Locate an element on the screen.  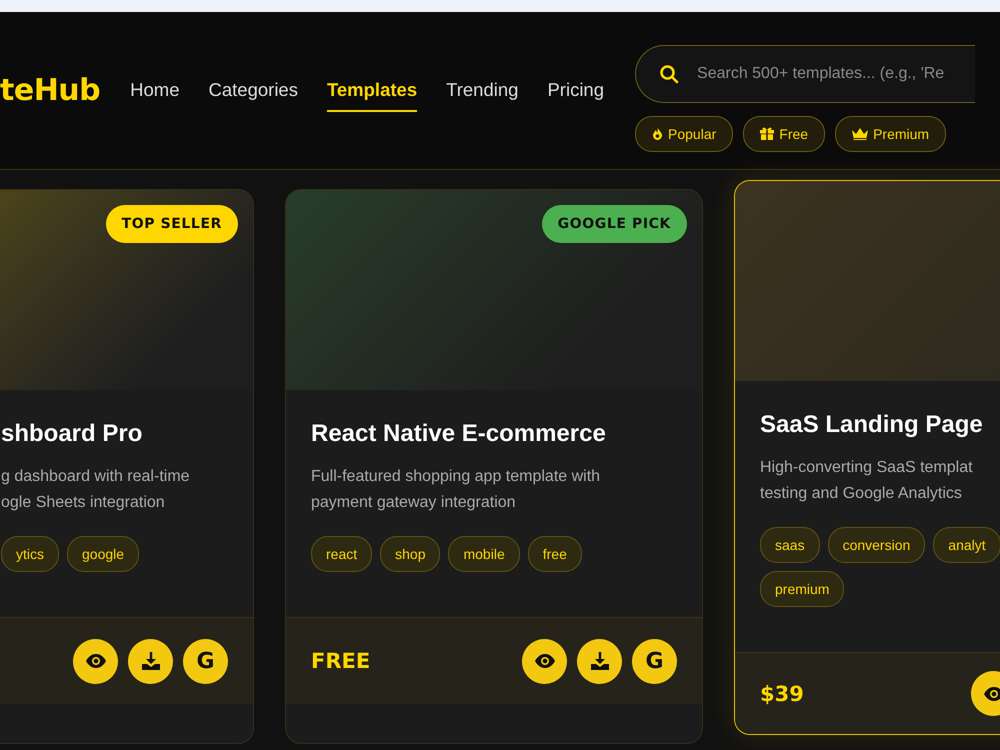
card-description: g dashboard with real-time is located at coordinates (96, 477).